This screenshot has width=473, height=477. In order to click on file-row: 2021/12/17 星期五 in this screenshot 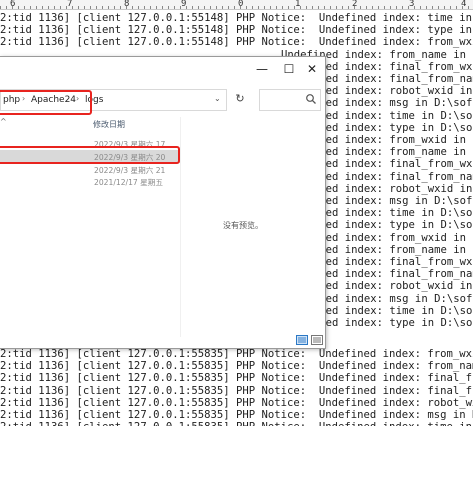, I will do `click(90, 181)`.